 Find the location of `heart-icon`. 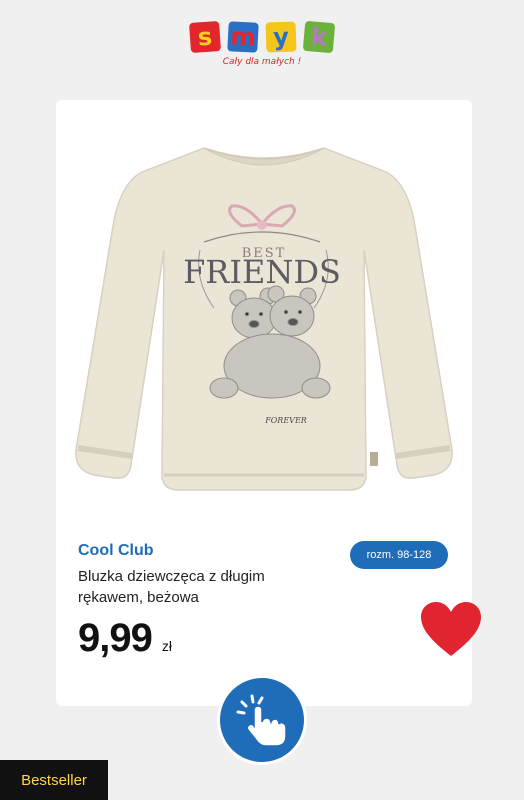

heart-icon is located at coordinates (451, 629).